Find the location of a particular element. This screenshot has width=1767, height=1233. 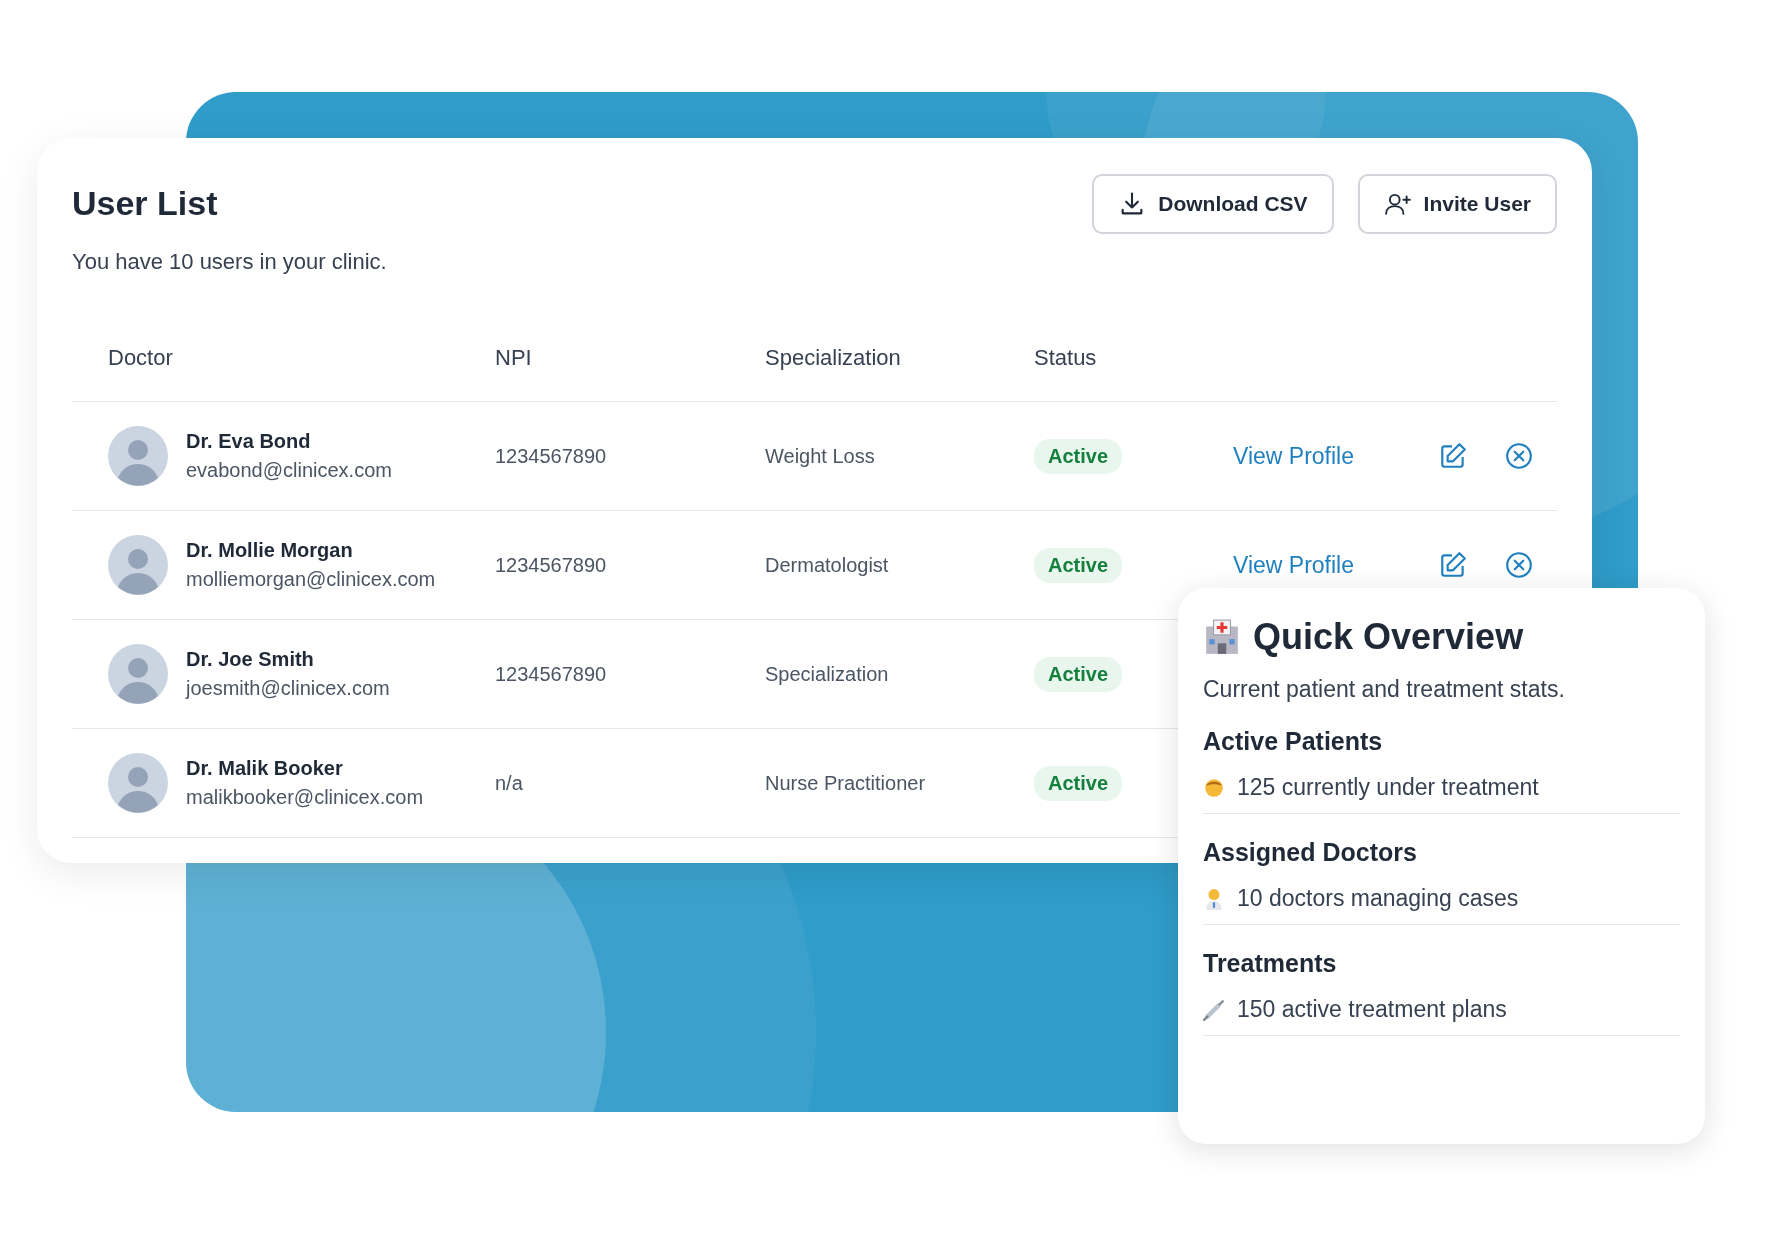

doctor-name: Dr. Mollie Morgan is located at coordinates (270, 550).